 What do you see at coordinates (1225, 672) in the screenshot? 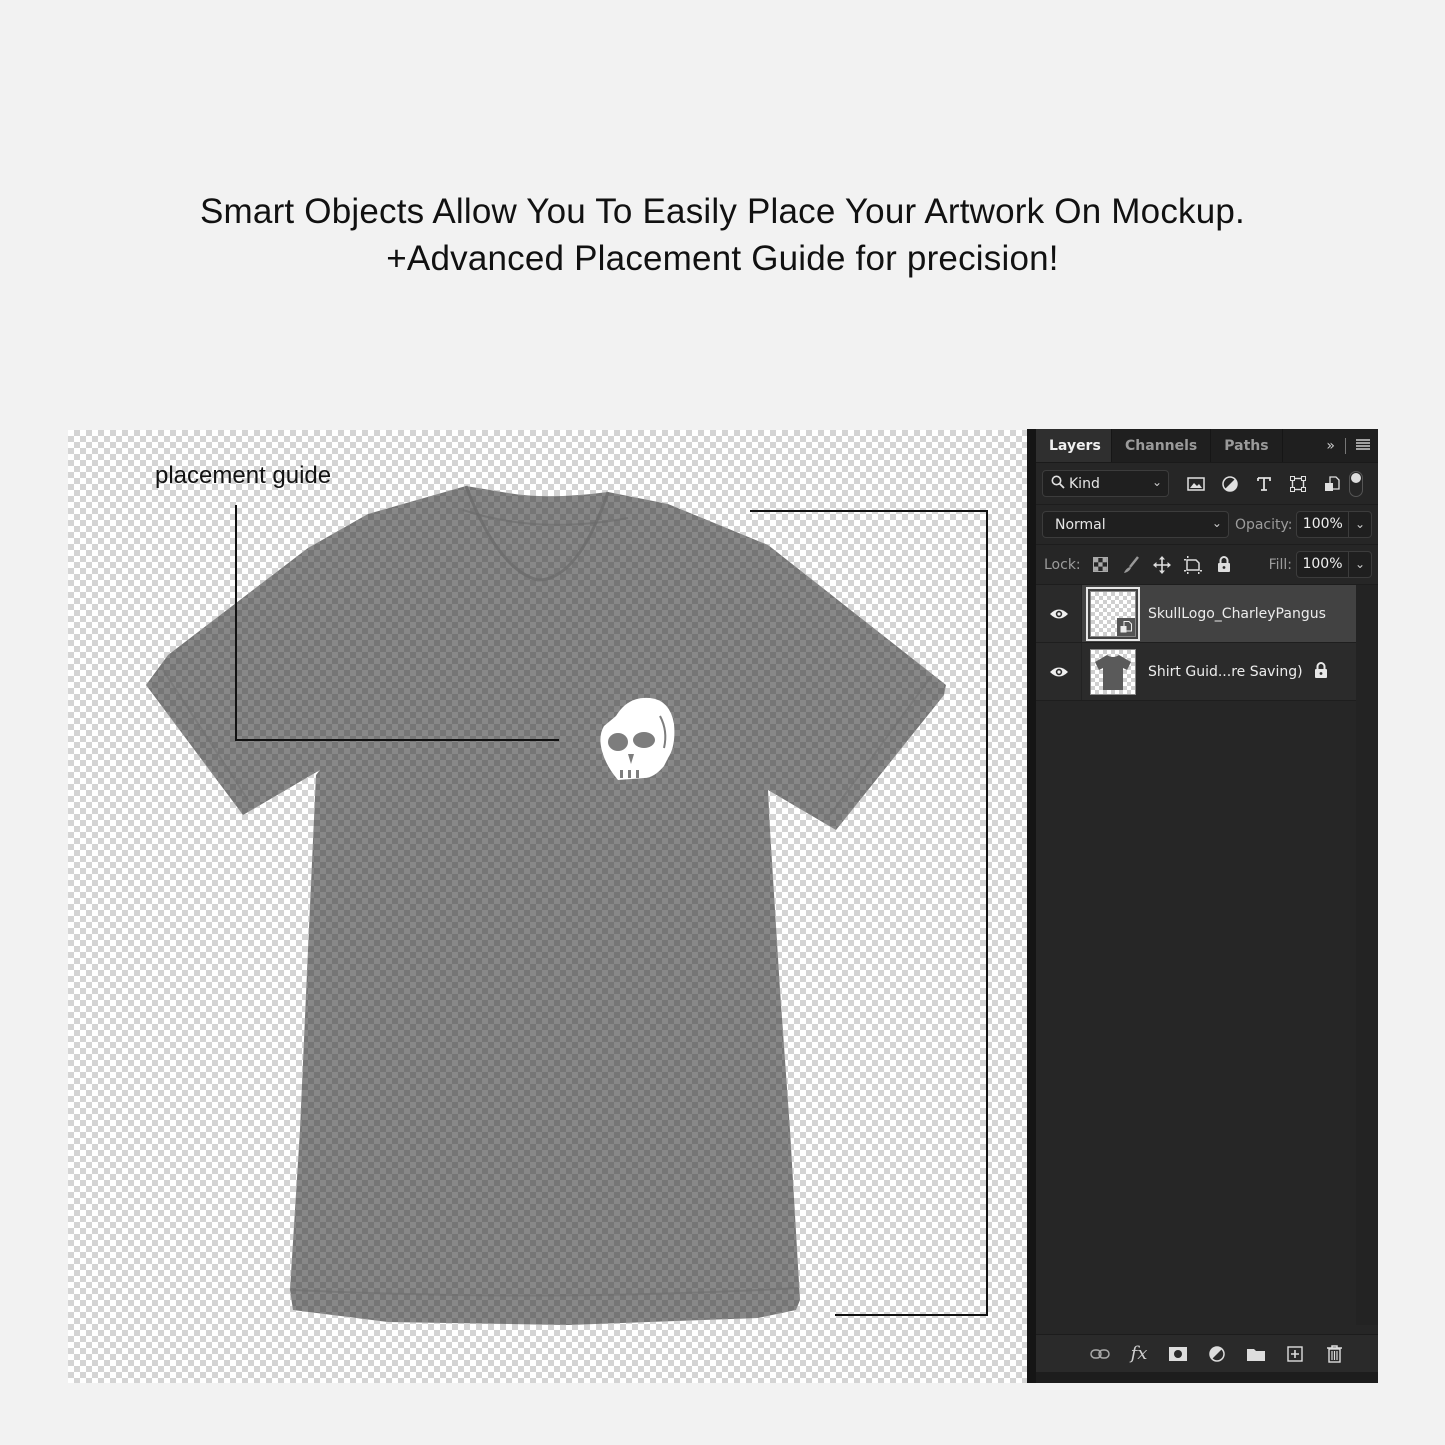
I see `layer-name: Shirt Guid...re Saving)` at bounding box center [1225, 672].